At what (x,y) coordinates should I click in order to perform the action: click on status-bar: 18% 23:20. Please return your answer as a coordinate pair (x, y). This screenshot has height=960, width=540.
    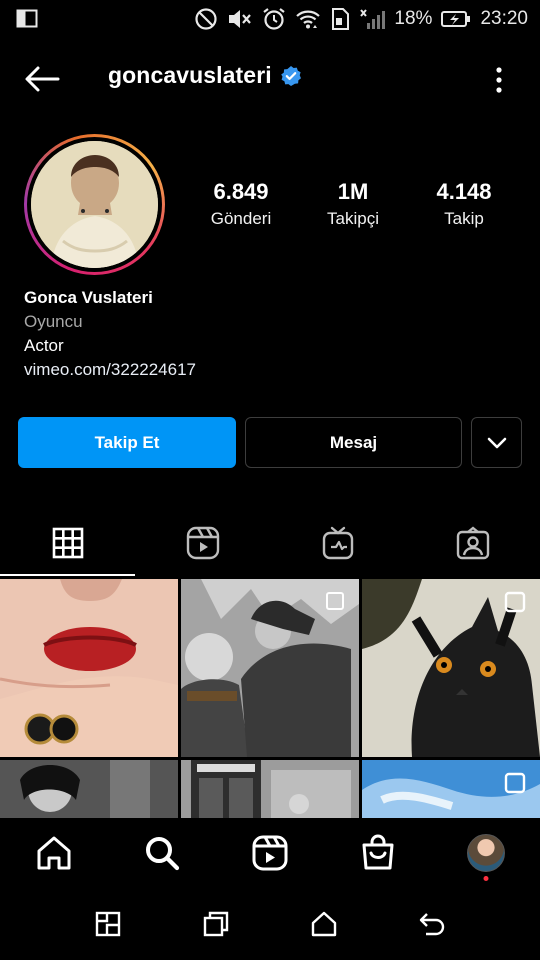
    Looking at the image, I should click on (270, 19).